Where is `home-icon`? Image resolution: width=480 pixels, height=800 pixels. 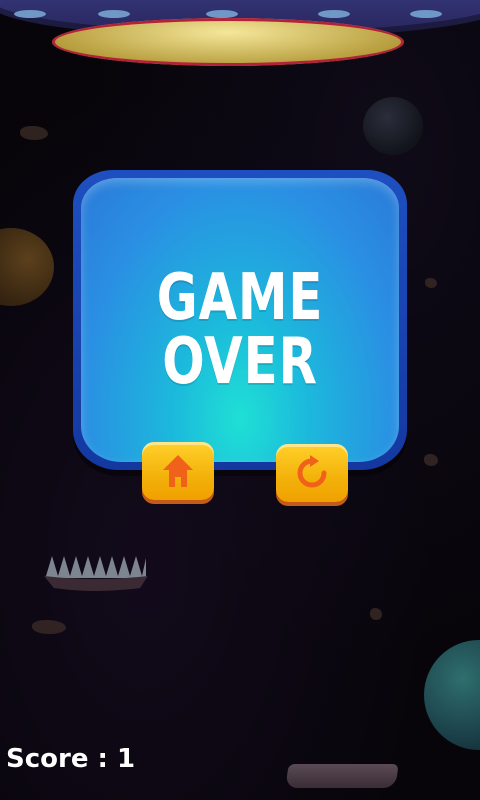
home-icon is located at coordinates (178, 471).